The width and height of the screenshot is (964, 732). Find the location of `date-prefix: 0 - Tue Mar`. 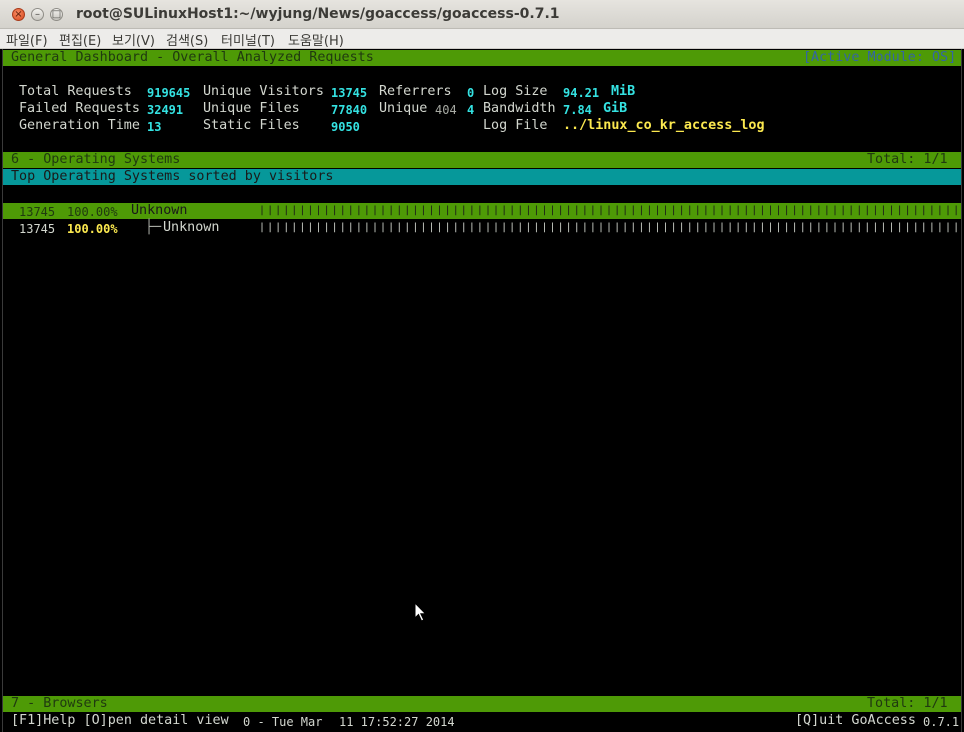

date-prefix: 0 - Tue Mar is located at coordinates (283, 722).